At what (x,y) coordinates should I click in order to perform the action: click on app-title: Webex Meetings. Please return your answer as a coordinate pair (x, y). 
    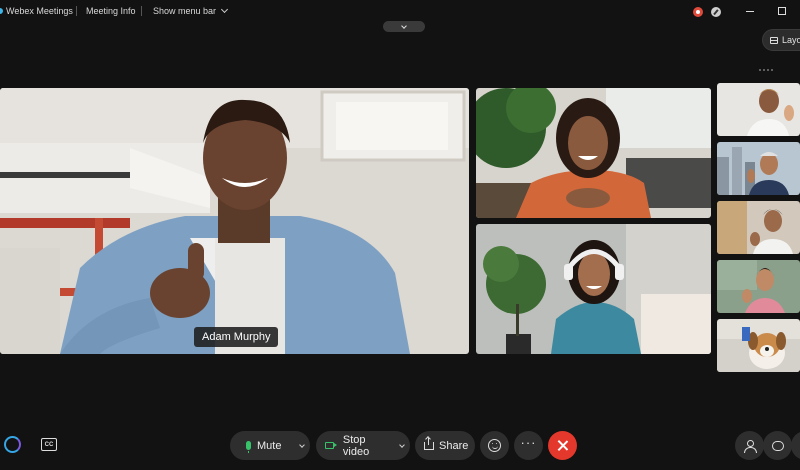
    Looking at the image, I should click on (39, 11).